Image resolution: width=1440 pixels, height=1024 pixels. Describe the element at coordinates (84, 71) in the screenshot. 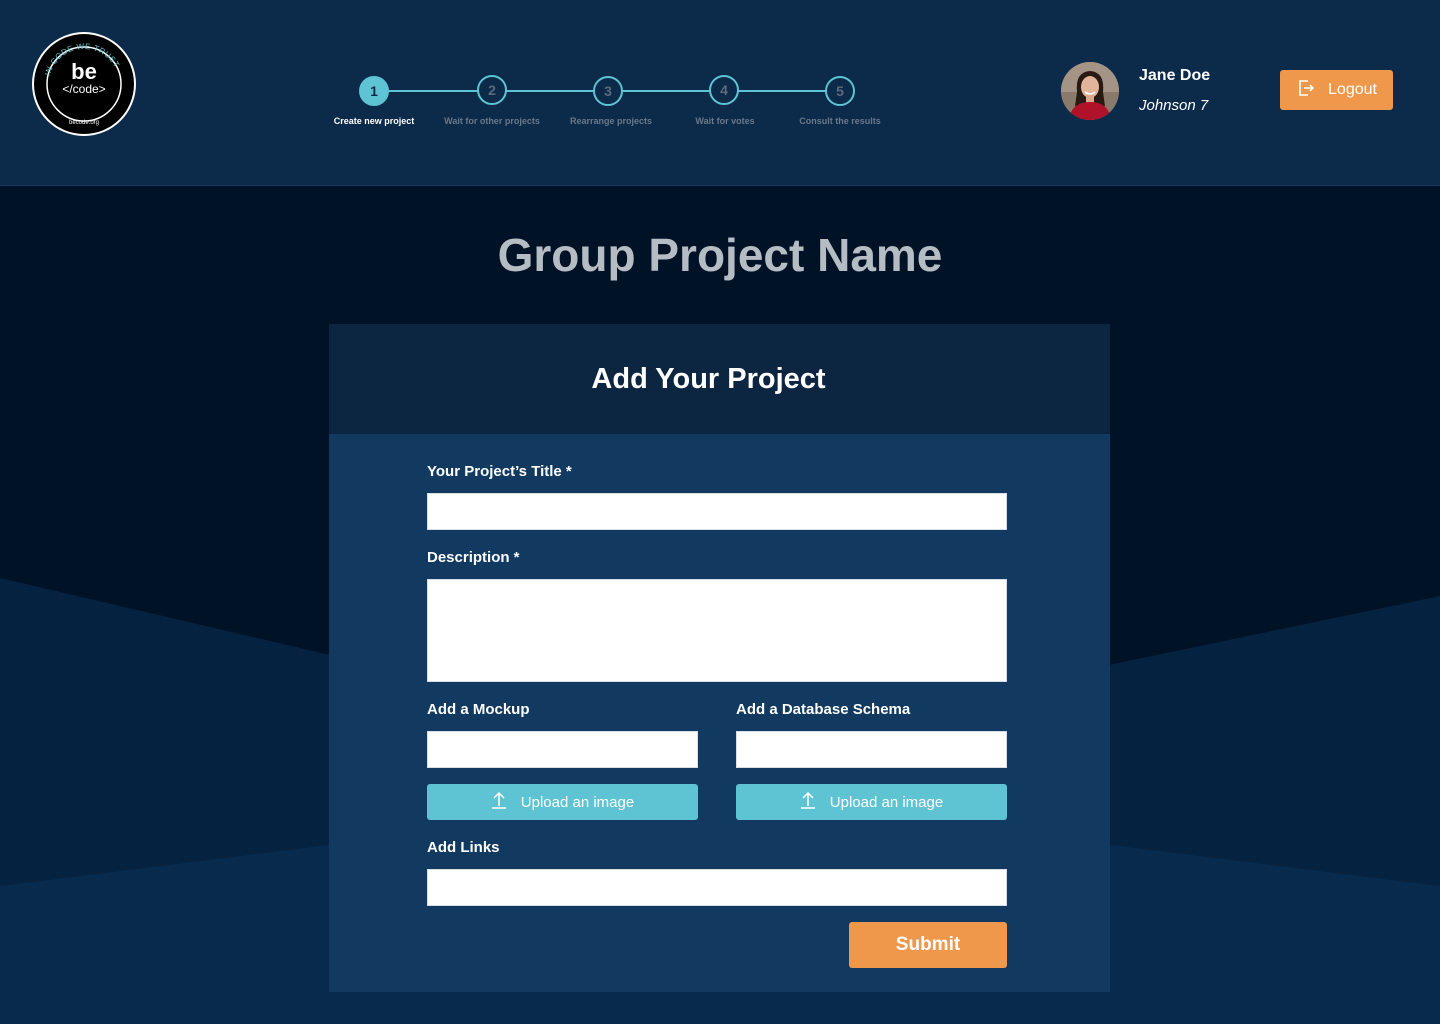

I see `svg-text: be` at that location.